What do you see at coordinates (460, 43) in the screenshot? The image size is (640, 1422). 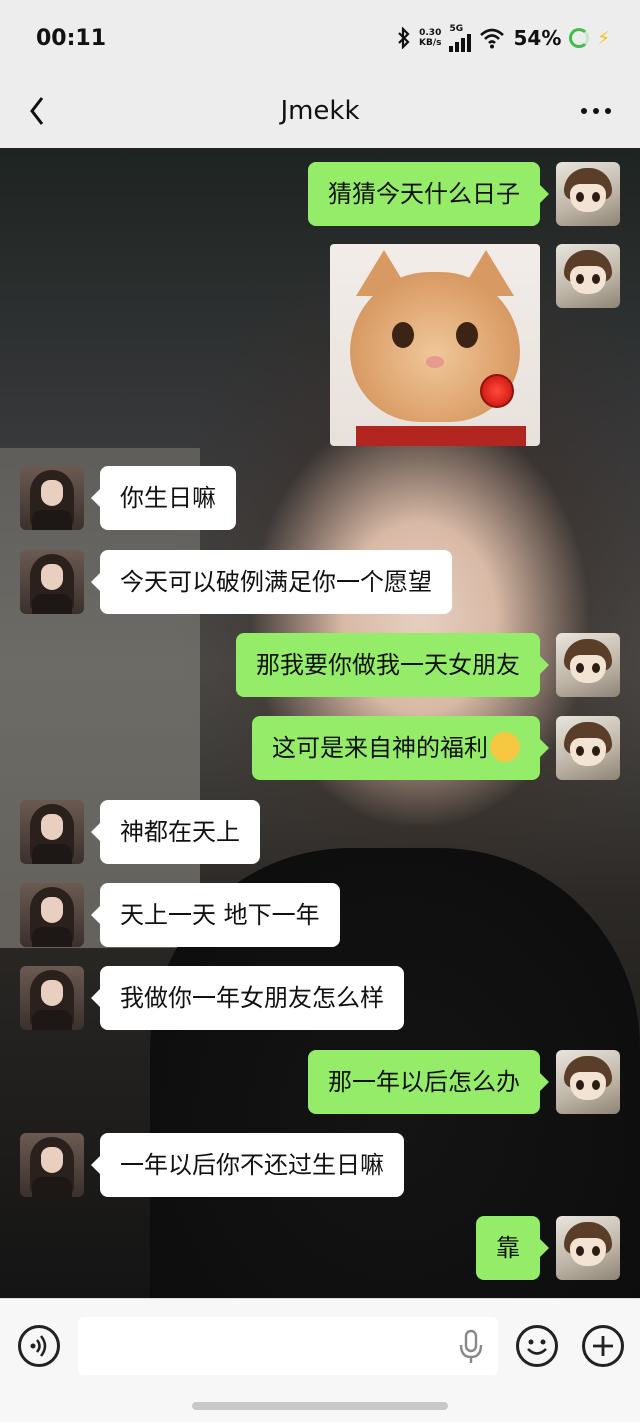 I see `signal-bars-icon` at bounding box center [460, 43].